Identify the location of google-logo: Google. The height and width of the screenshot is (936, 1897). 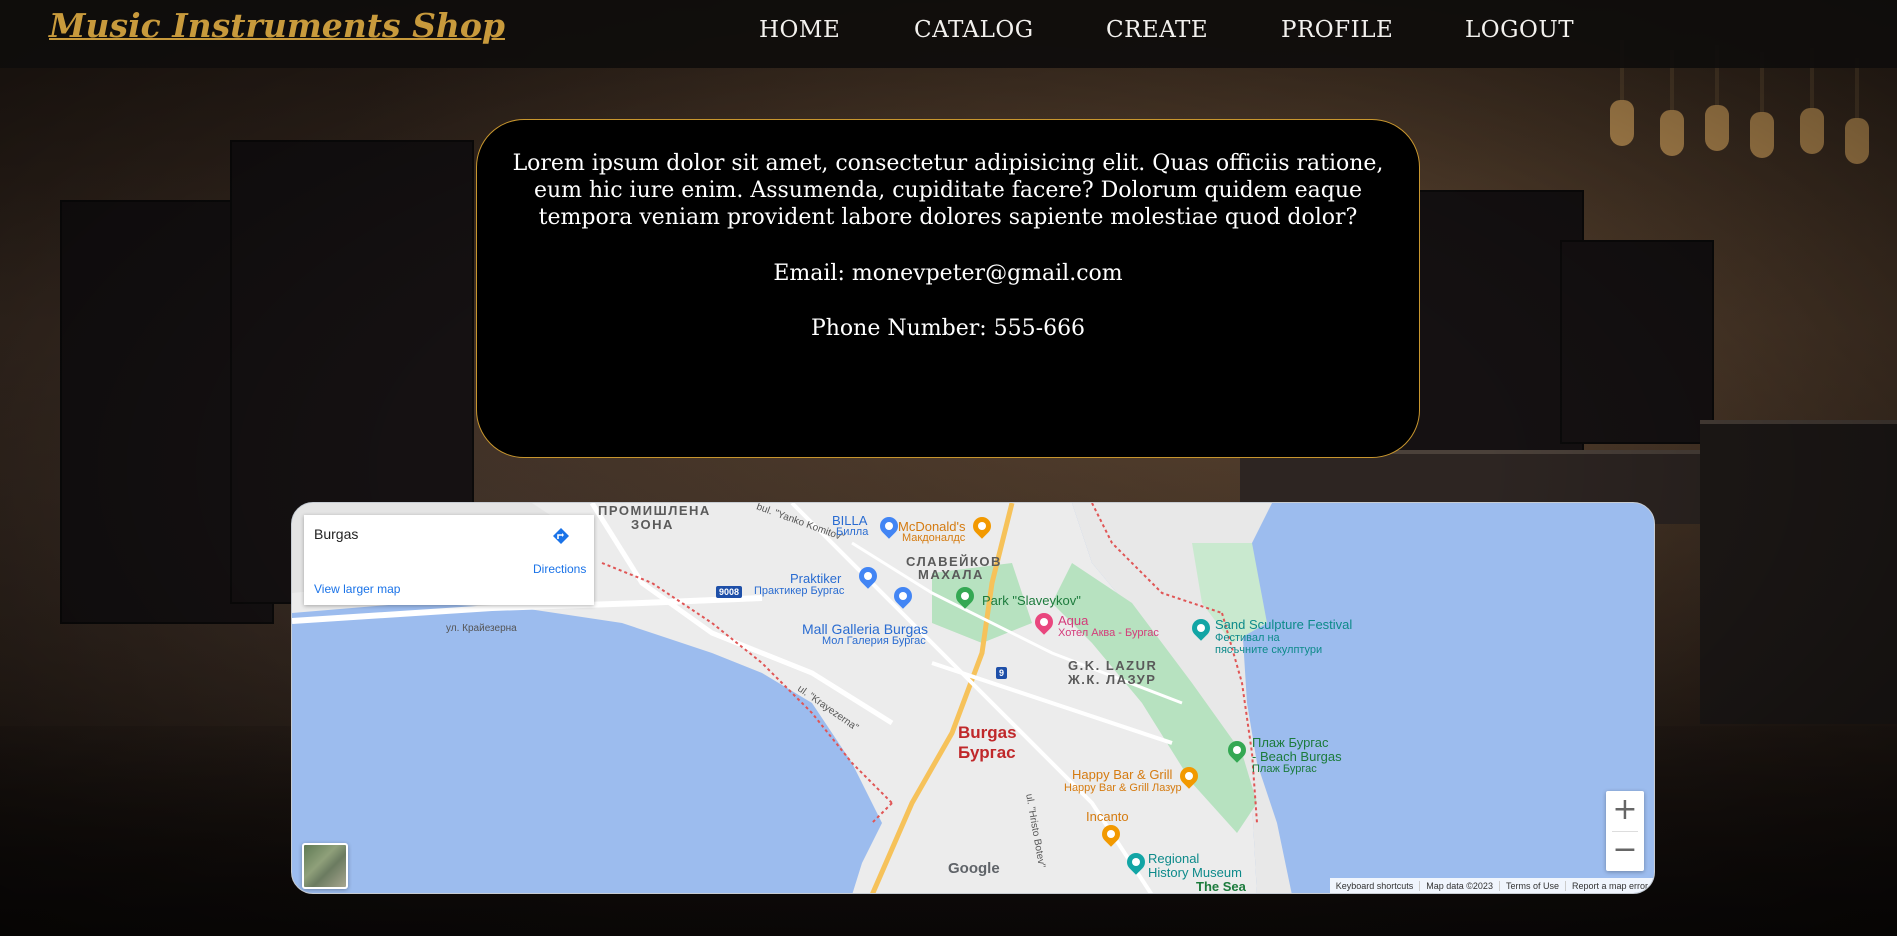
(974, 868).